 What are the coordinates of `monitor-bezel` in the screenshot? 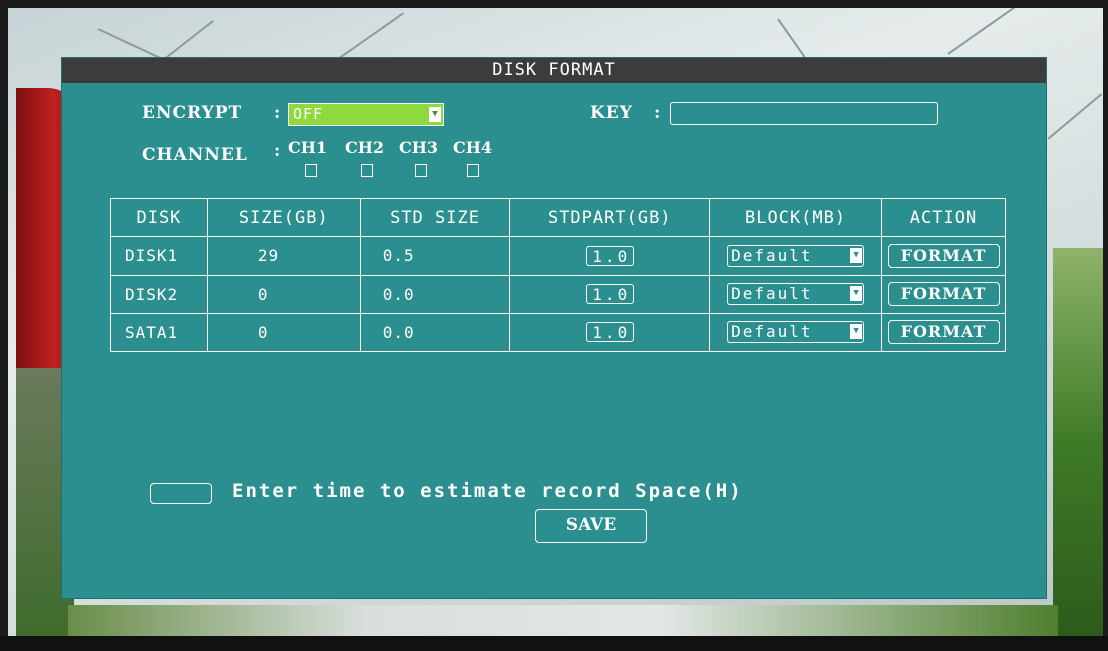 It's located at (554, 643).